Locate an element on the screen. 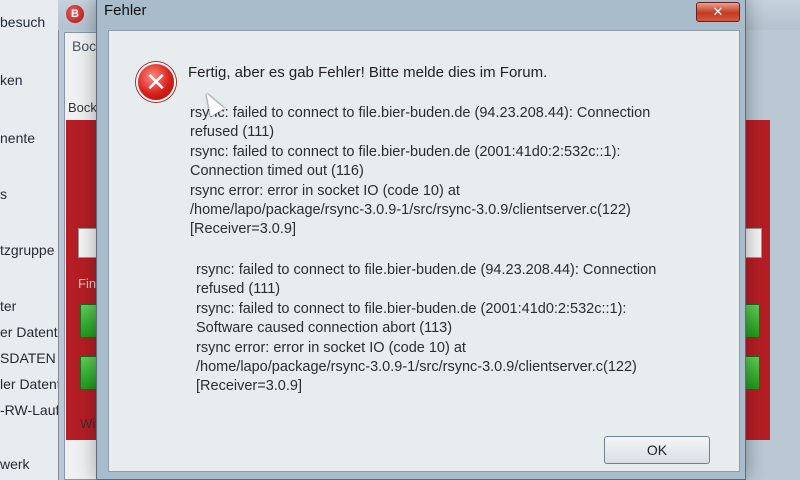 This screenshot has width=800, height=480. app-icon: B is located at coordinates (75, 14).